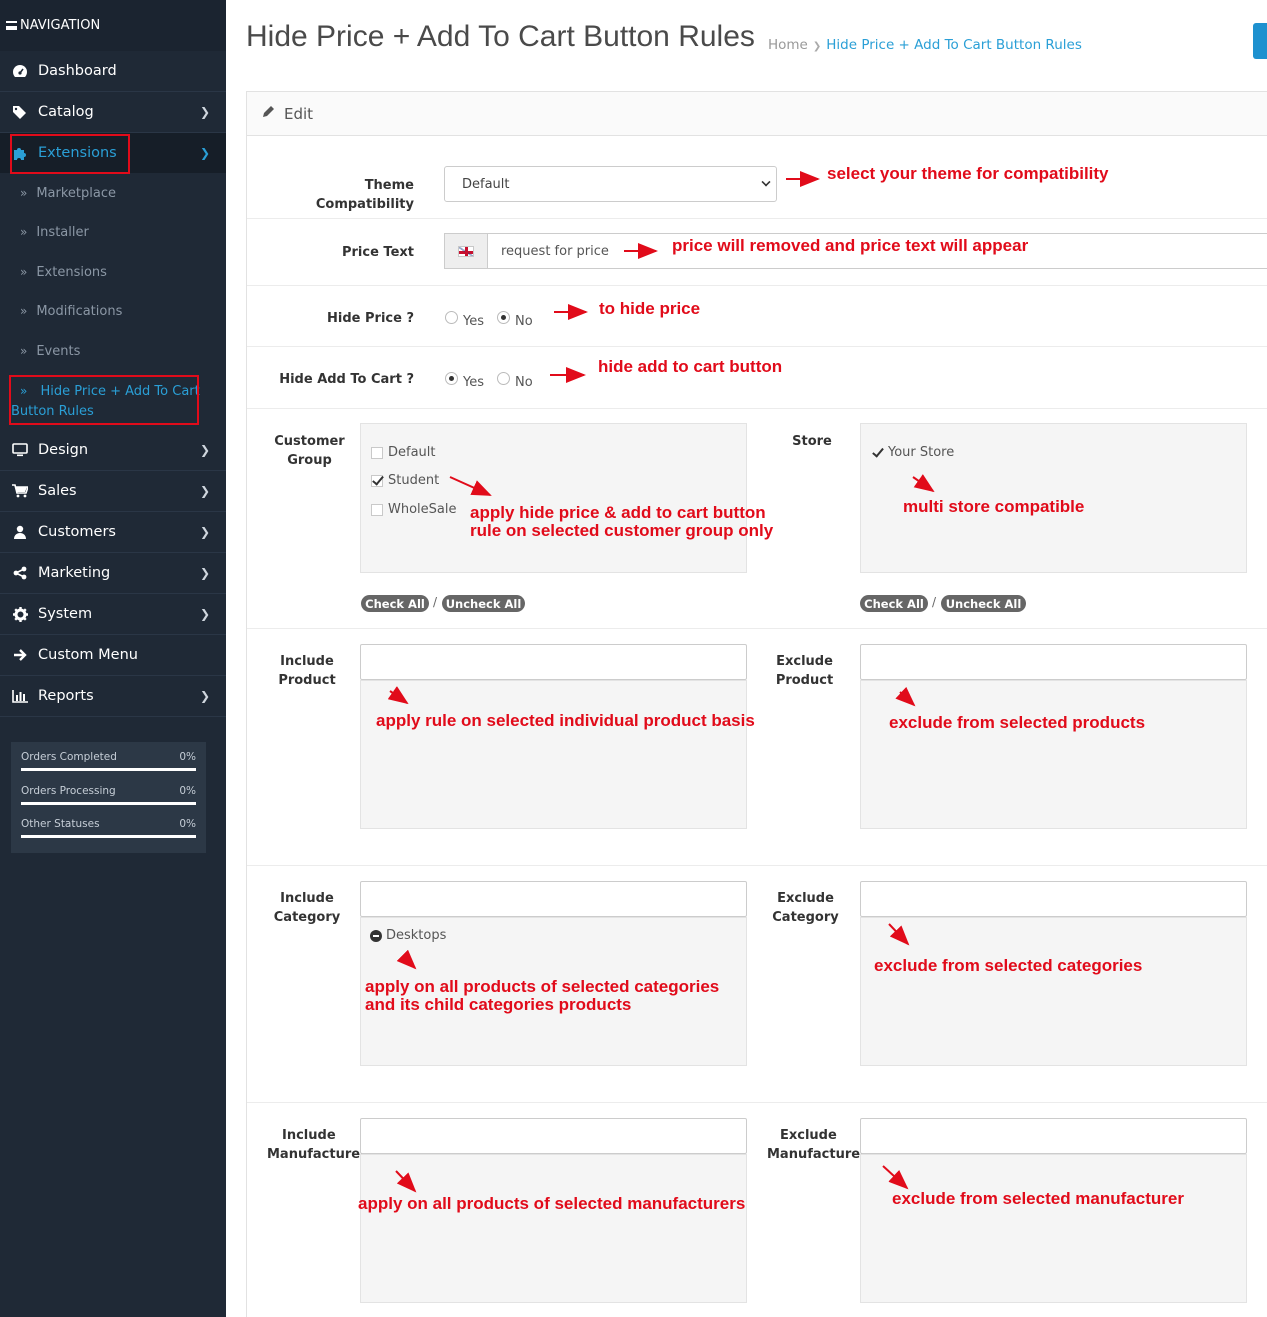 The height and width of the screenshot is (1317, 1267). What do you see at coordinates (553, 662) in the screenshot?
I see `include-product-input` at bounding box center [553, 662].